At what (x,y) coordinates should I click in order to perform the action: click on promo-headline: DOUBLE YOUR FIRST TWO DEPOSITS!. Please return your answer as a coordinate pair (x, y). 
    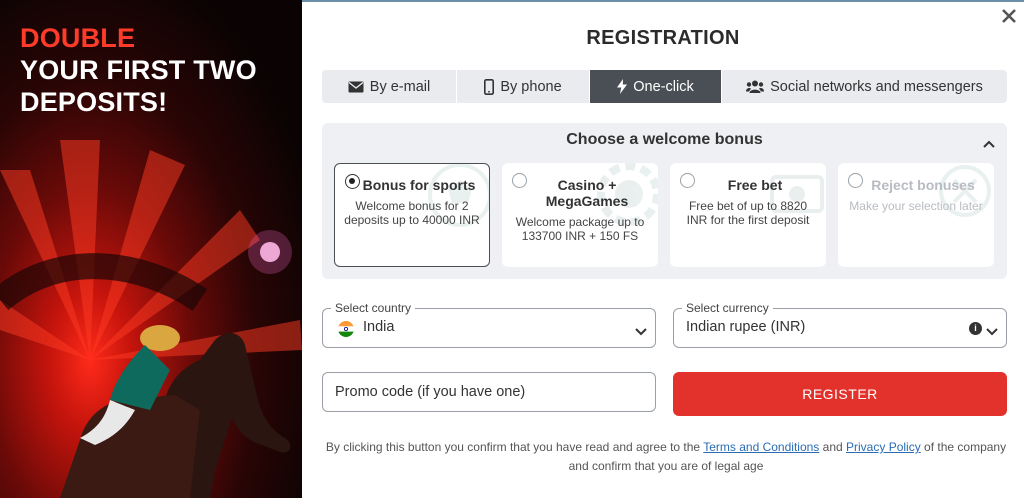
    Looking at the image, I should click on (138, 70).